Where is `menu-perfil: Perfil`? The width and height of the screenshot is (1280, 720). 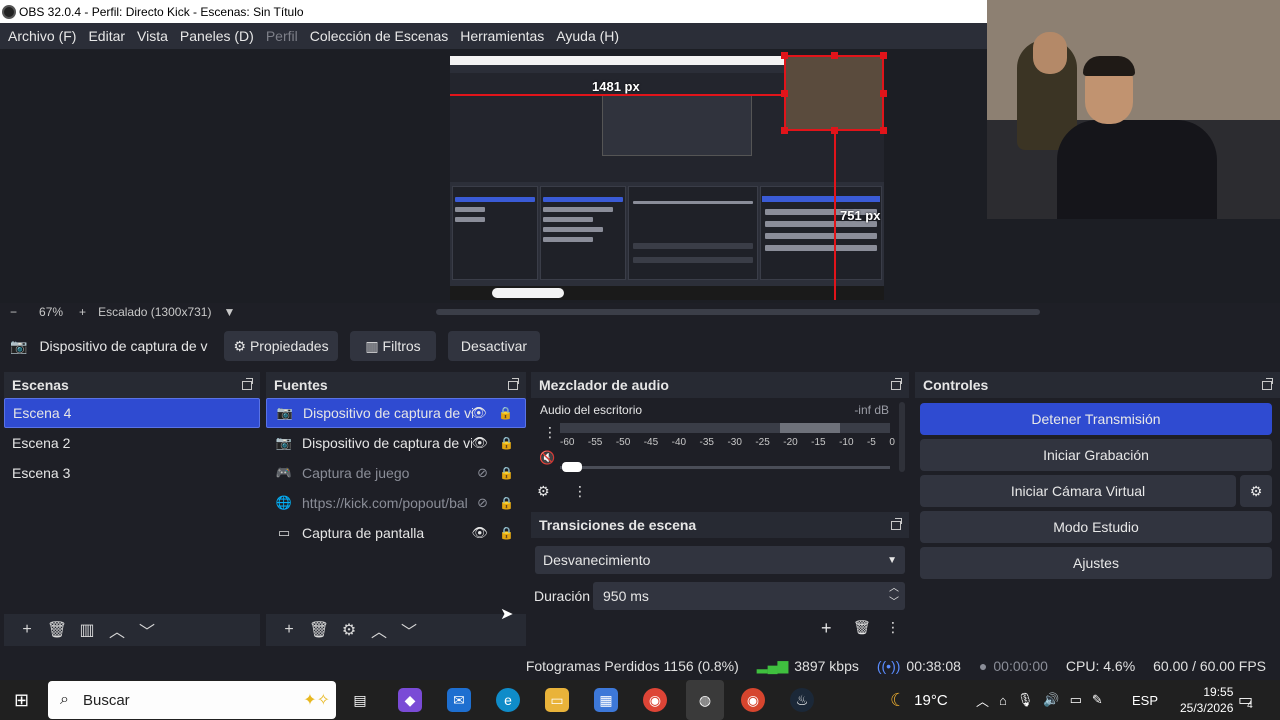 menu-perfil: Perfil is located at coordinates (282, 36).